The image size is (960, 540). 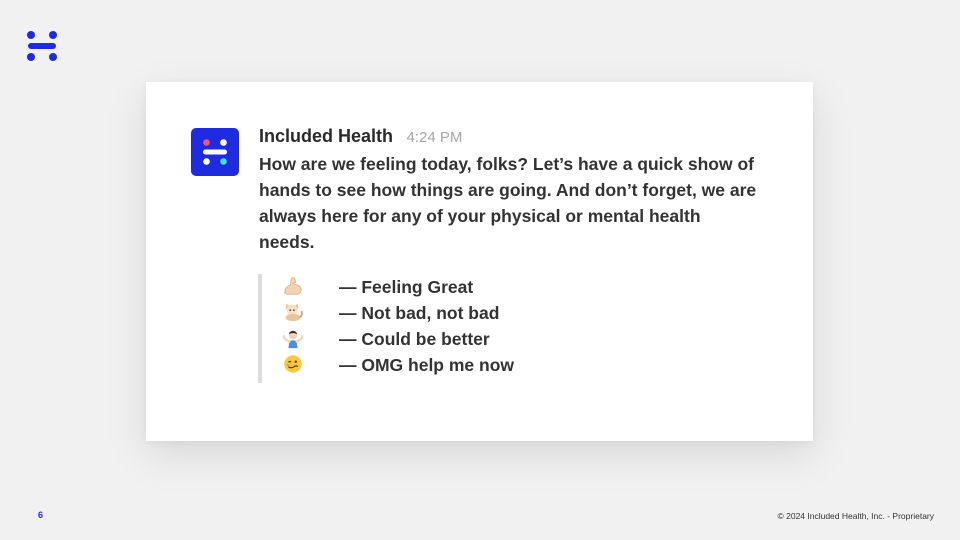 What do you see at coordinates (326, 136) in the screenshot?
I see `sender-name: Included Health` at bounding box center [326, 136].